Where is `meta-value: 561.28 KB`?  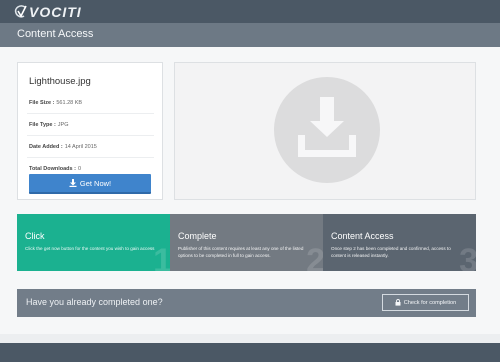
meta-value: 561.28 KB is located at coordinates (69, 102).